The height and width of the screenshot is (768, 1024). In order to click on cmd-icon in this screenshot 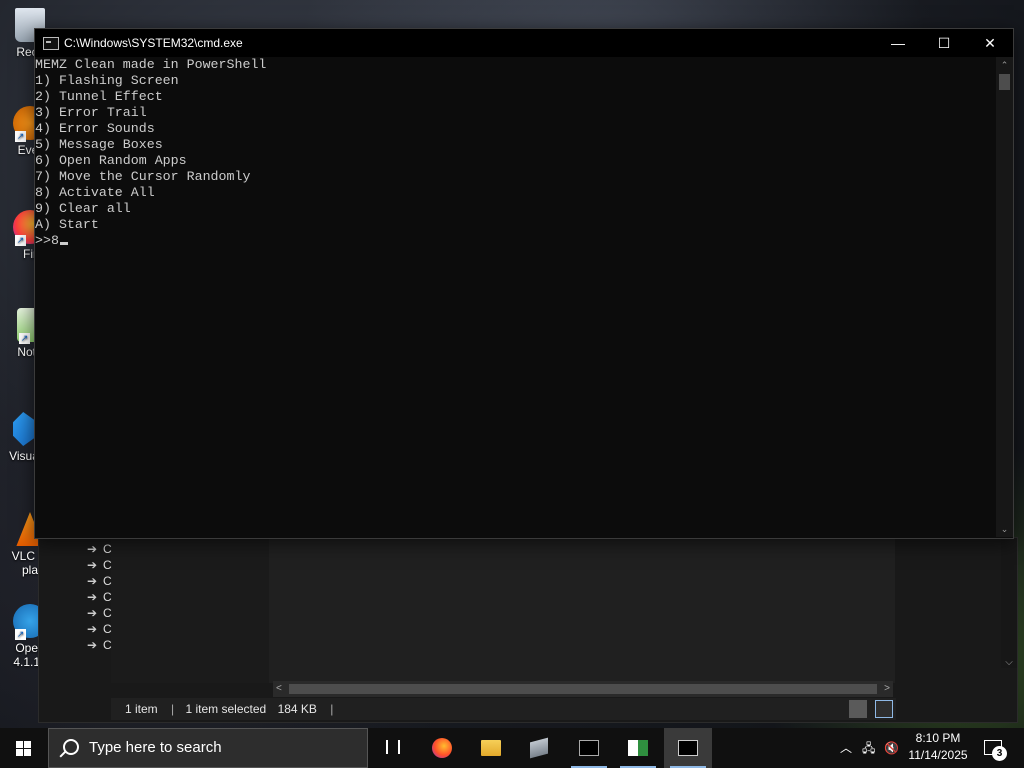, I will do `click(688, 748)`.